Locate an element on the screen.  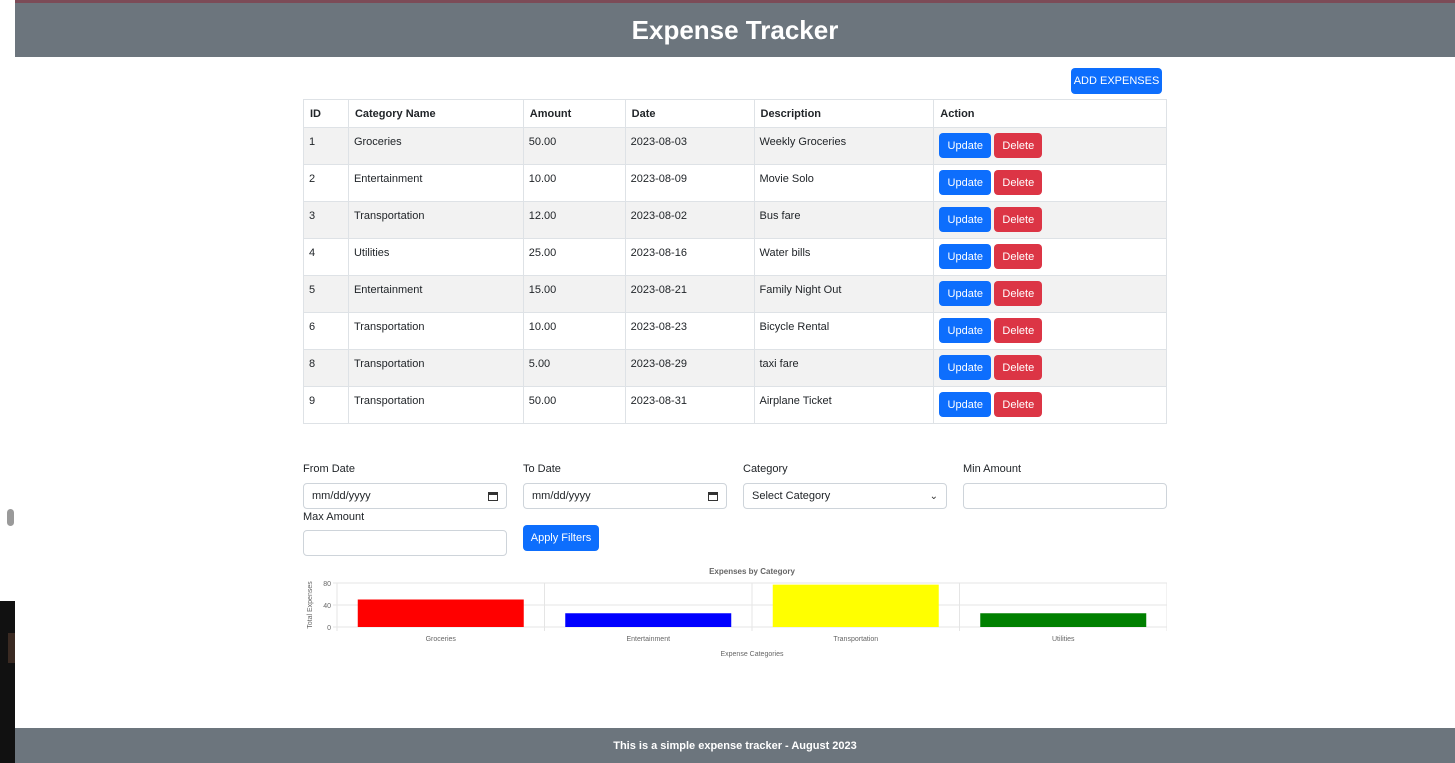
column-header-amount: Amount is located at coordinates (574, 113).